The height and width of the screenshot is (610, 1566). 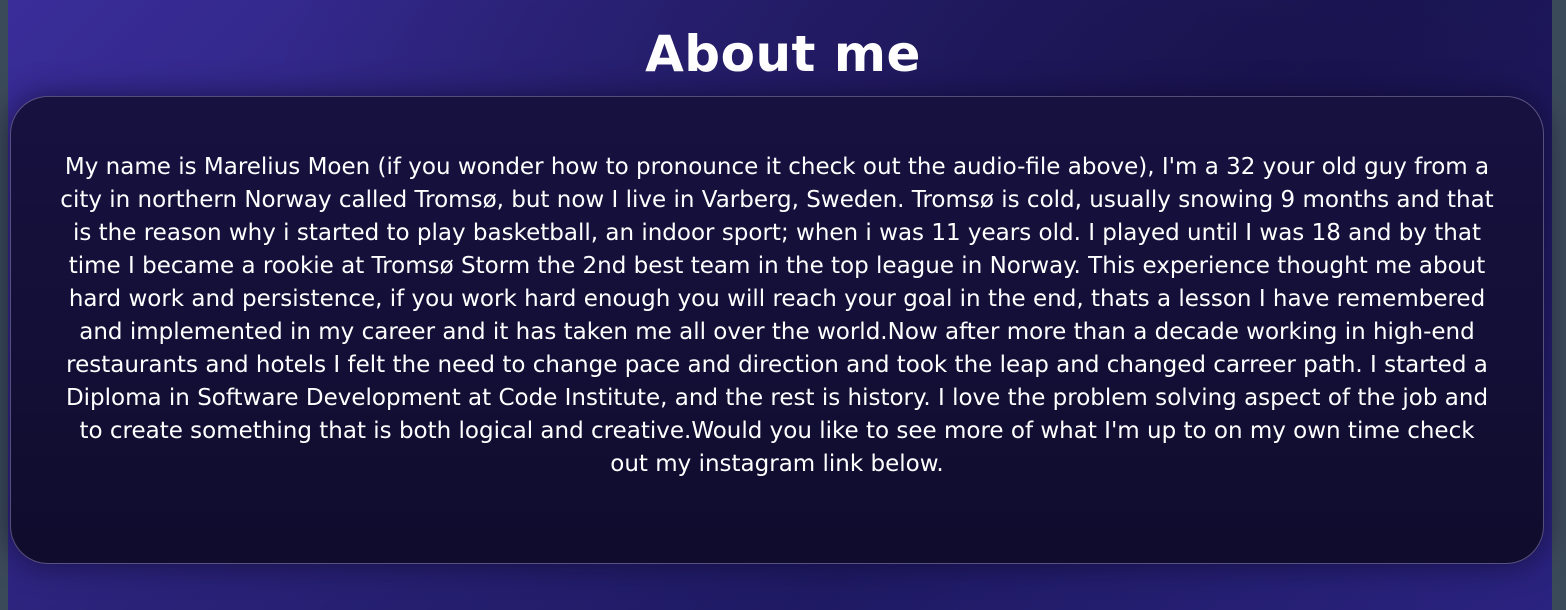 What do you see at coordinates (1559, 305) in the screenshot?
I see `window-edge-right` at bounding box center [1559, 305].